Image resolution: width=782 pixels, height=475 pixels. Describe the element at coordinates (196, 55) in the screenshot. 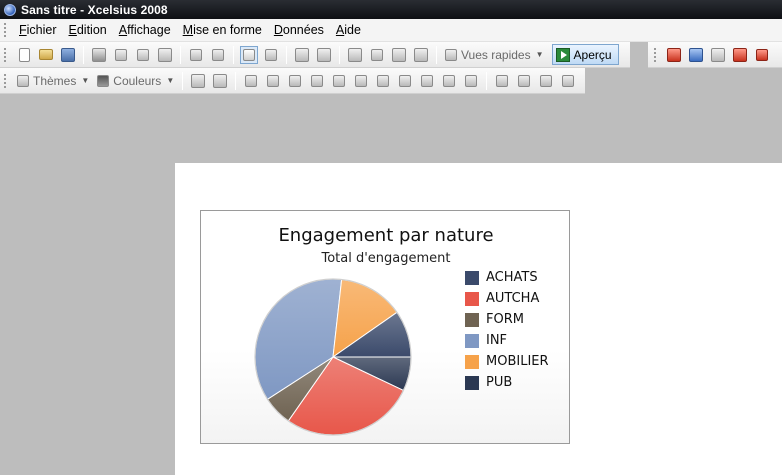

I see `undo-button` at that location.